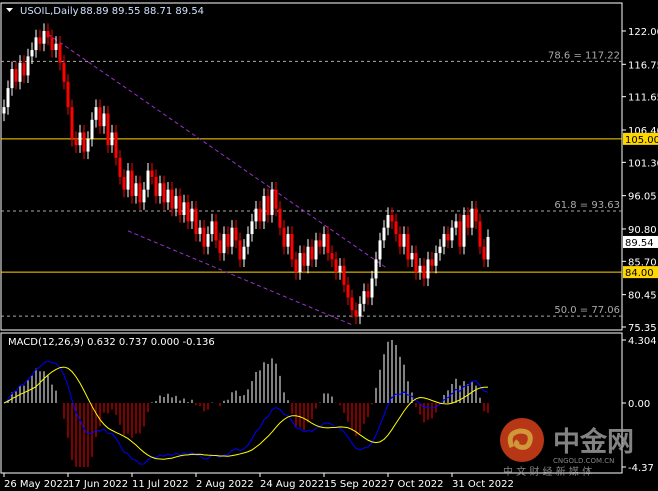 The image size is (658, 491). What do you see at coordinates (583, 461) in the screenshot?
I see `watermark-site: CNGOLD.COM.CN` at bounding box center [583, 461].